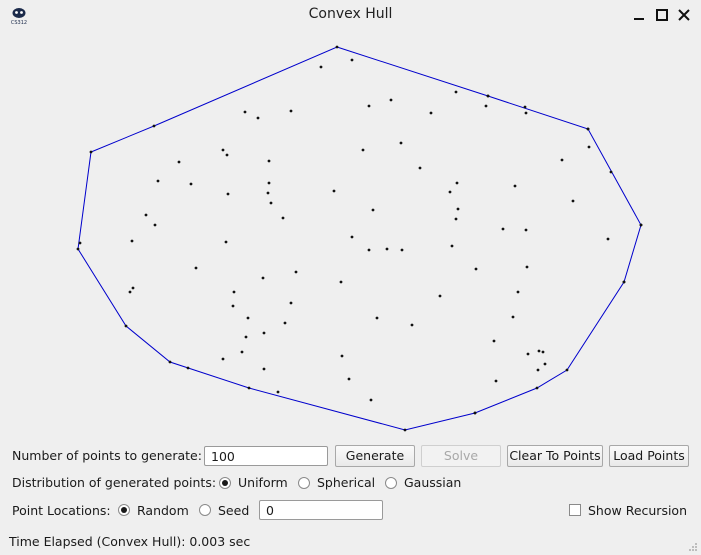 Image resolution: width=701 pixels, height=555 pixels. I want to click on radio-random, so click(124, 510).